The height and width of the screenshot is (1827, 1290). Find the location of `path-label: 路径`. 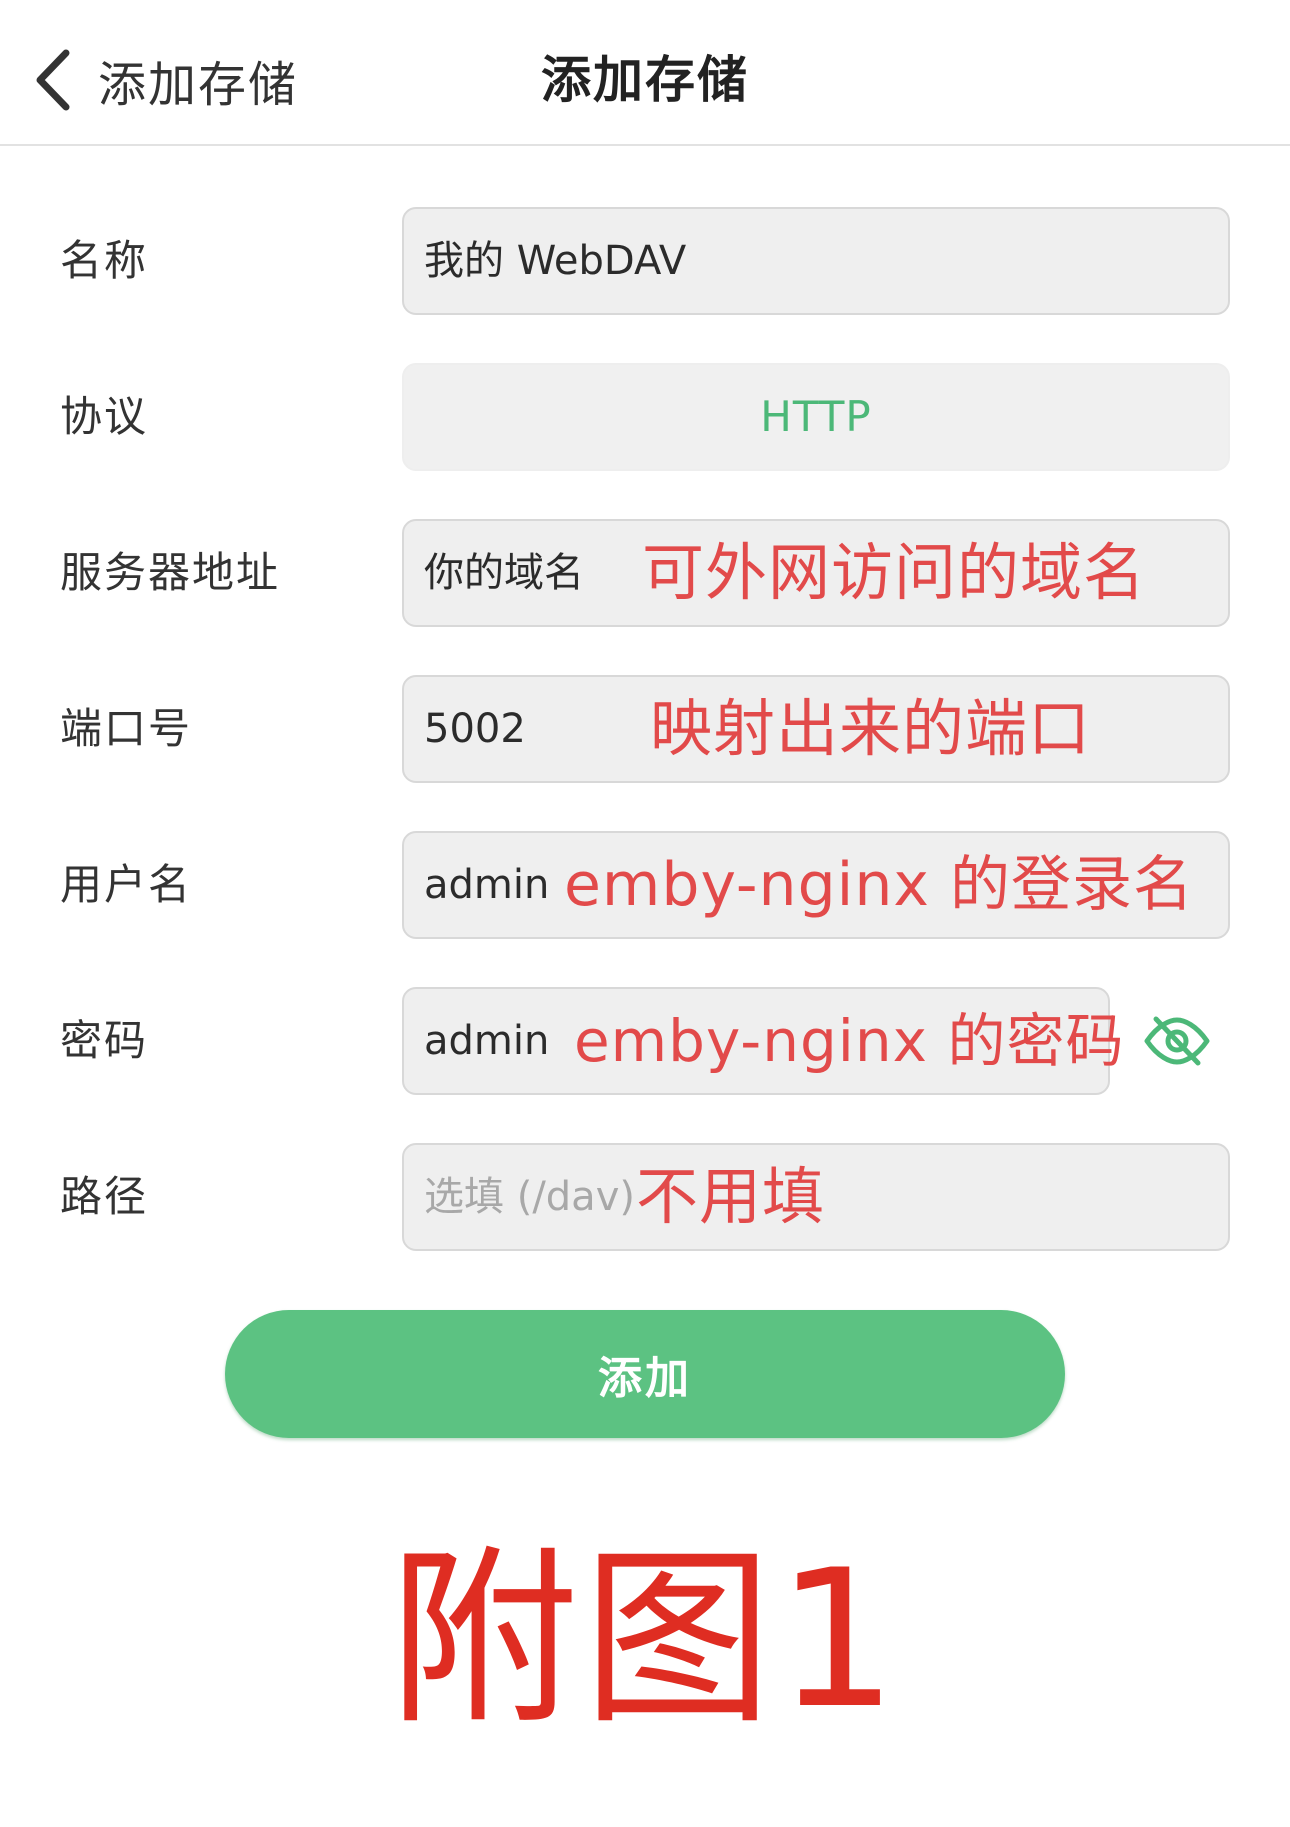

path-label: 路径 is located at coordinates (104, 1196).